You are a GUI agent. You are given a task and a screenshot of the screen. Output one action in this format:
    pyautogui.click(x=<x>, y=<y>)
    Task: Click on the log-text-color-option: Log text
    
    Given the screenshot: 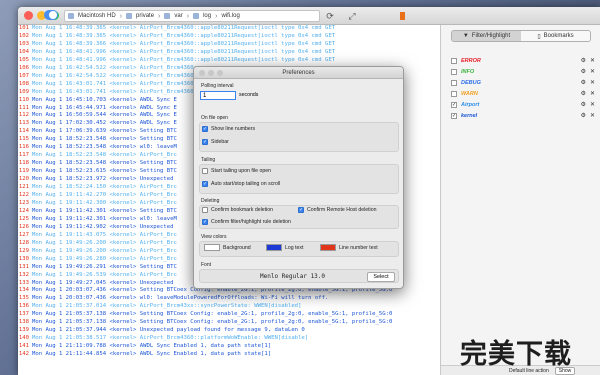 What is the action you would take?
    pyautogui.click(x=284, y=247)
    